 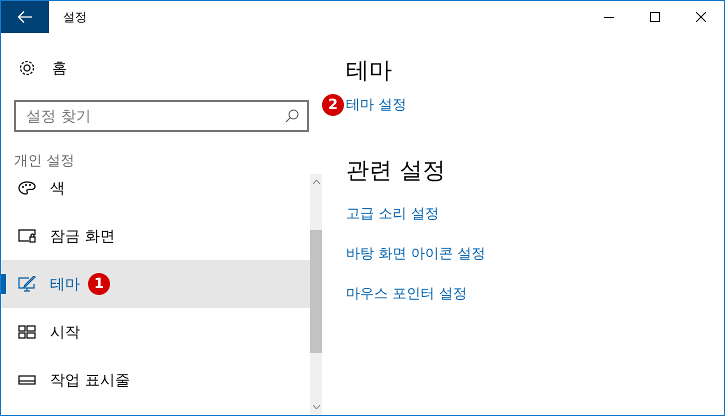 What do you see at coordinates (27, 188) in the screenshot?
I see `palette-icon` at bounding box center [27, 188].